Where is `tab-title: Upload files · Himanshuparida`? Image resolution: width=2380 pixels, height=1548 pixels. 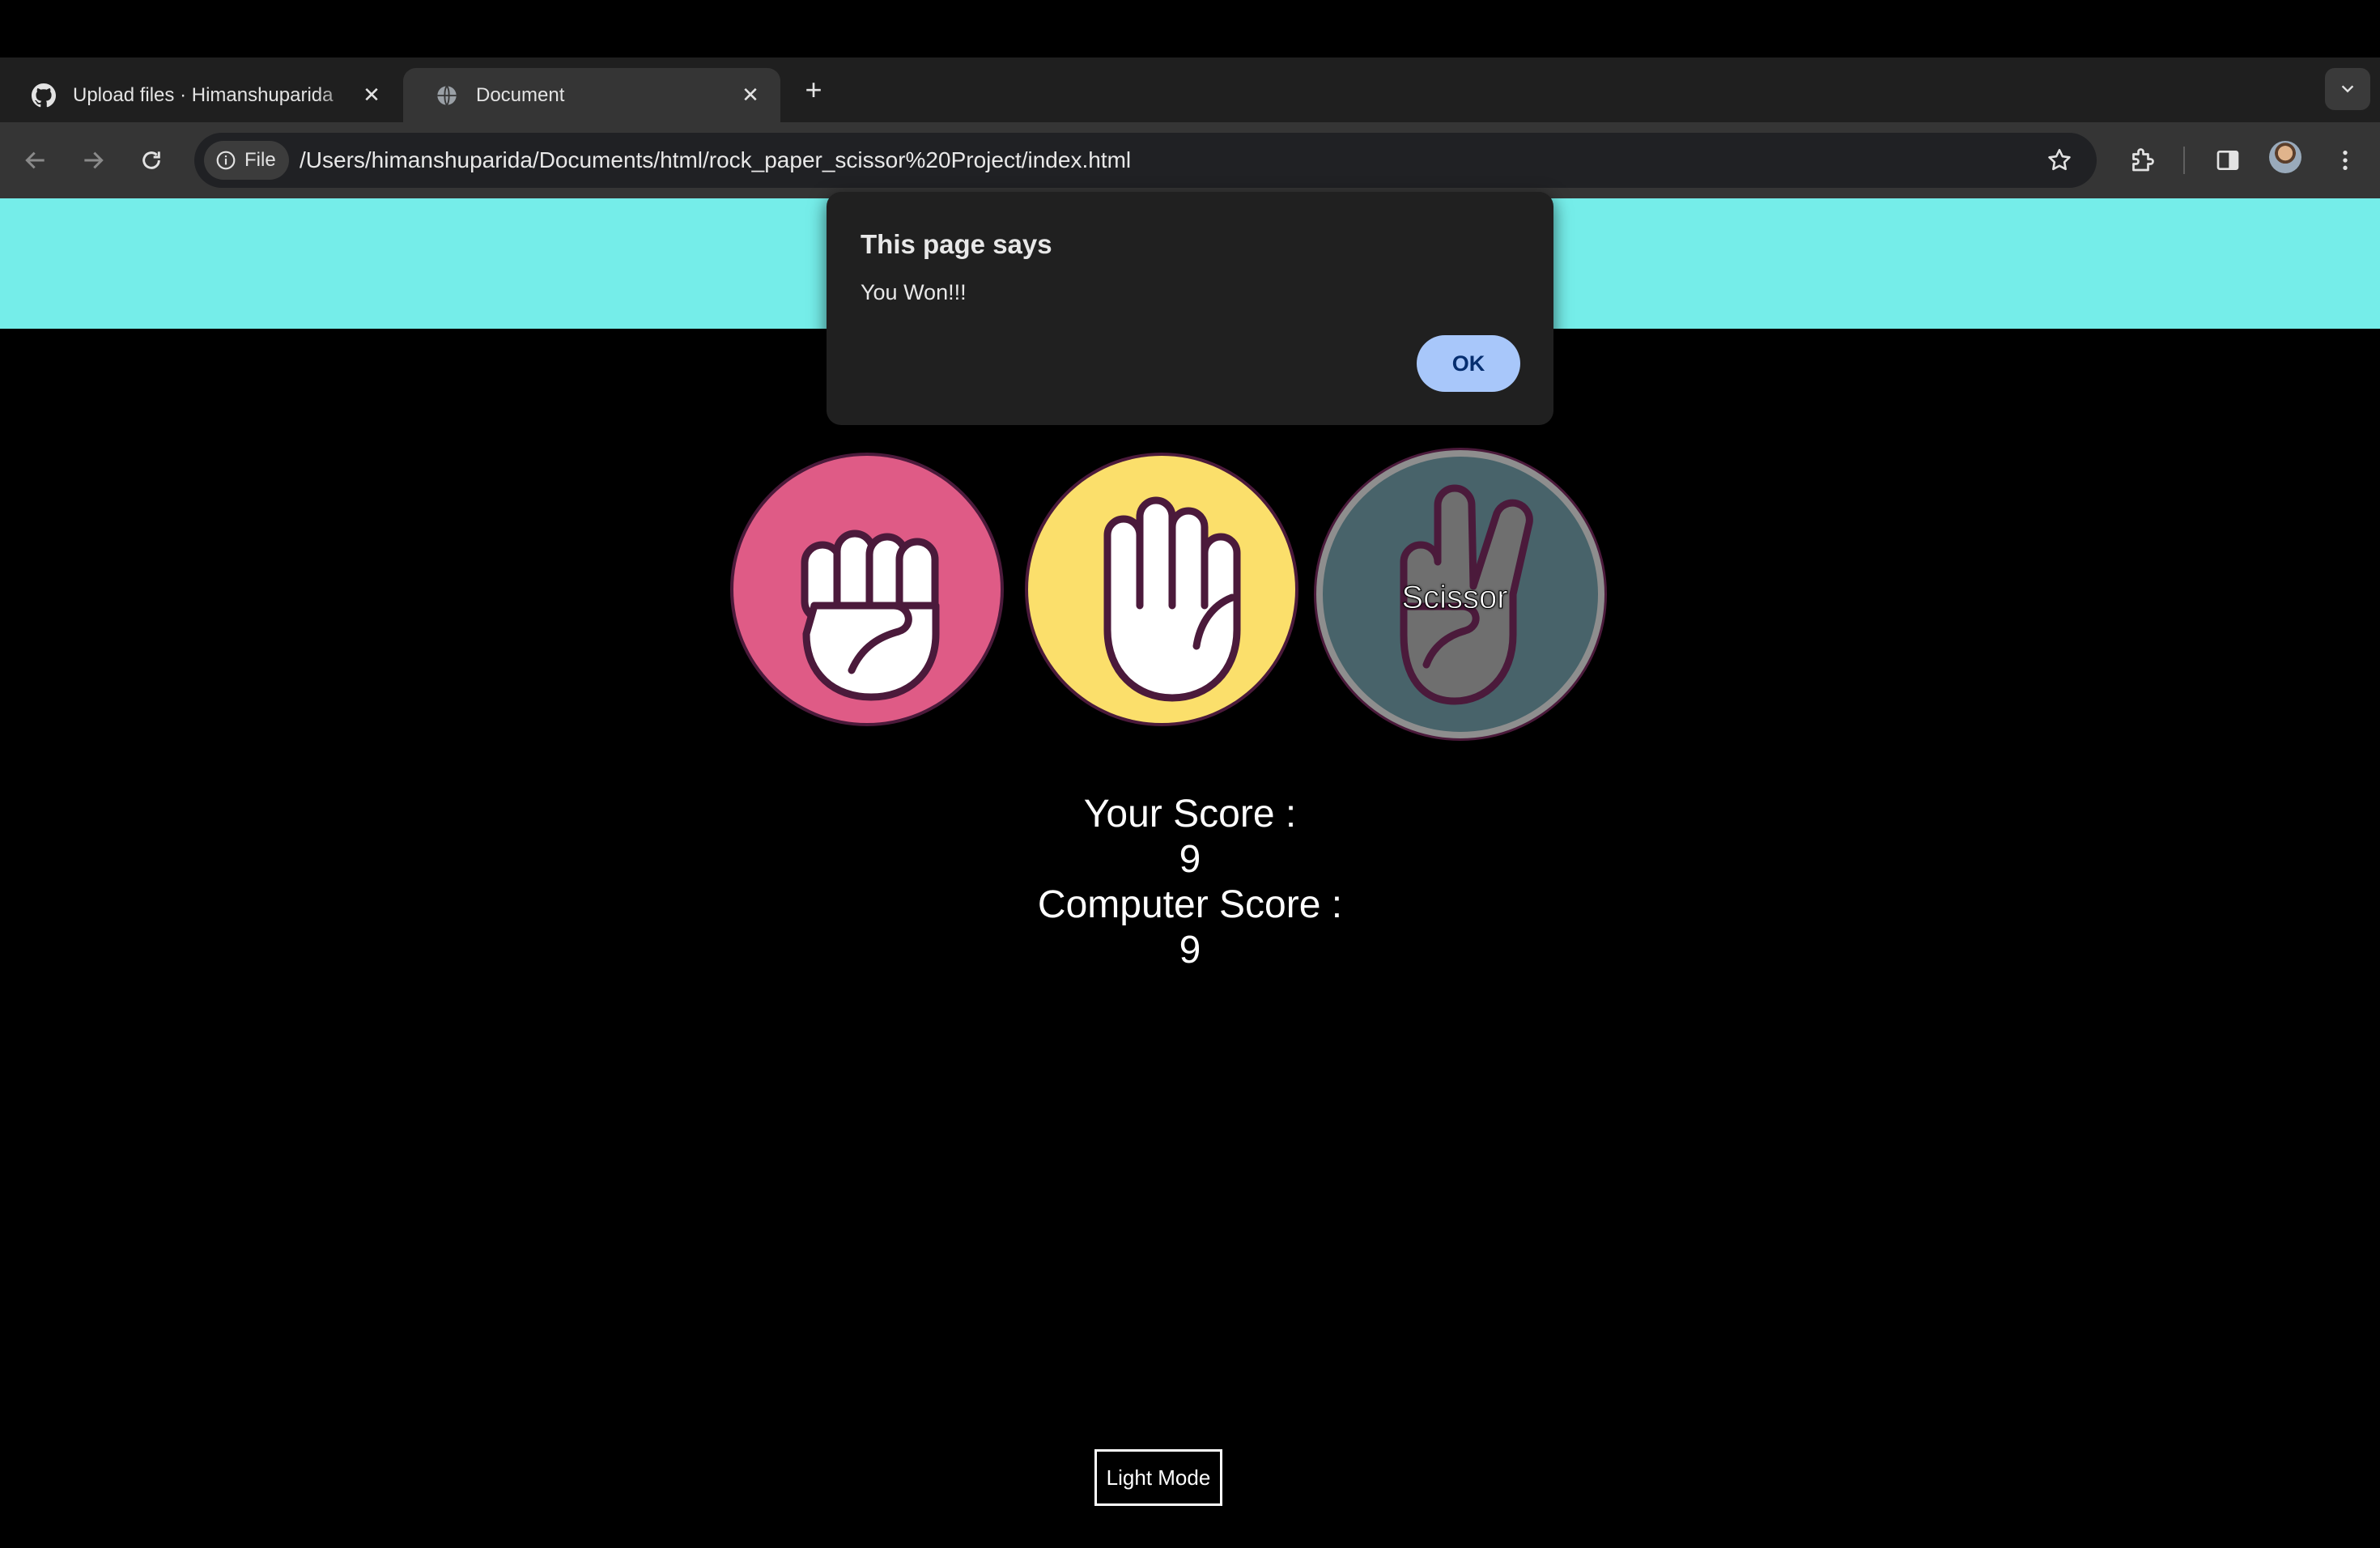
tab-title: Upload files · Himanshuparida is located at coordinates (204, 95).